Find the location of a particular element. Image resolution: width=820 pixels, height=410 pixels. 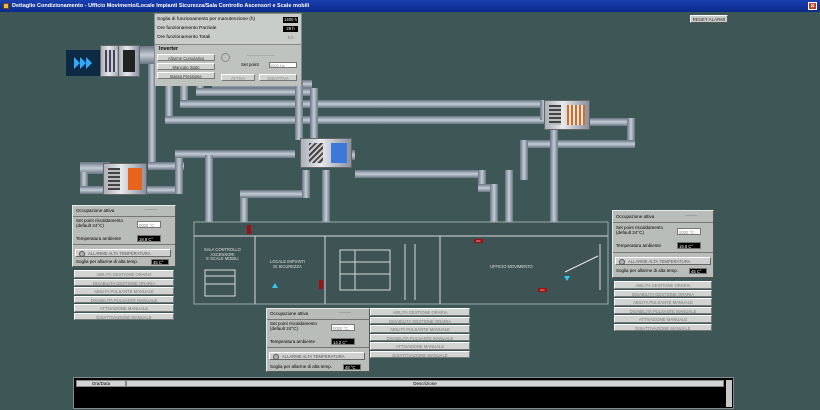

log-column-description: Descrizione is located at coordinates (425, 383).